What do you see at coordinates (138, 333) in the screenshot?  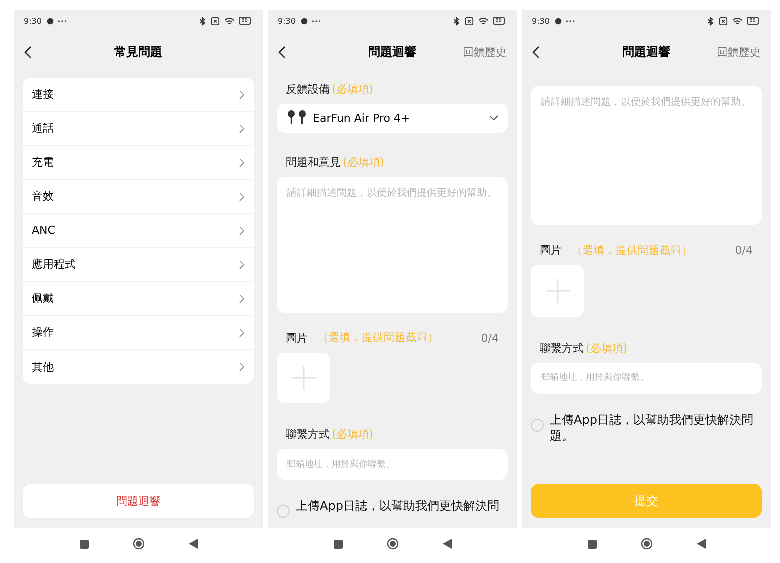 I see `faq-item: 操作` at bounding box center [138, 333].